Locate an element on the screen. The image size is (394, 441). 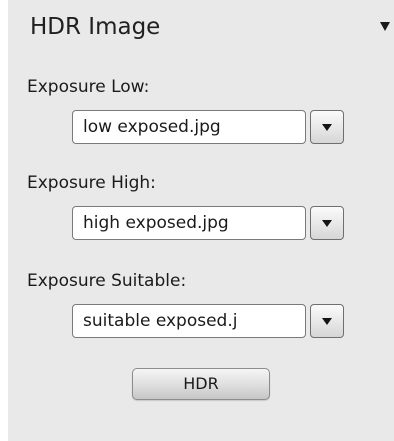
exposure-high-dropdown-button is located at coordinates (327, 223).